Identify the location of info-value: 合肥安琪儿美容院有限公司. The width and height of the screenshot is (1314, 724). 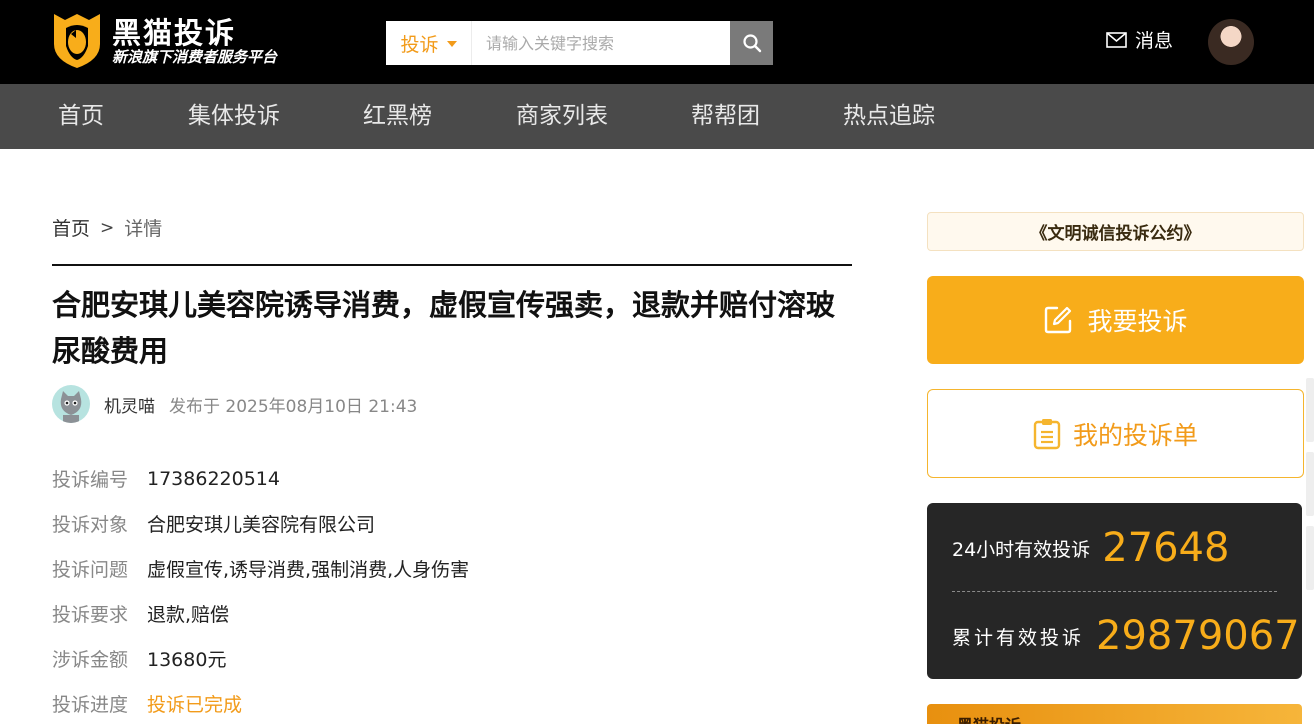
(261, 523).